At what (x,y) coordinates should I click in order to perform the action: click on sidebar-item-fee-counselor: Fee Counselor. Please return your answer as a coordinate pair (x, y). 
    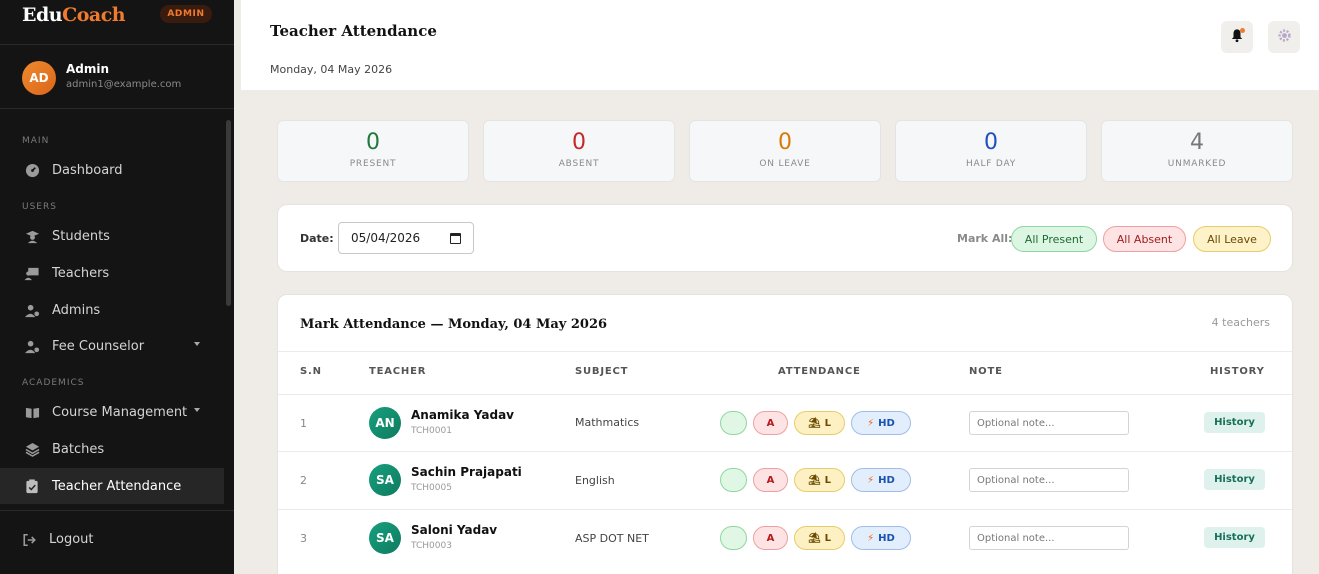
    Looking at the image, I should click on (112, 346).